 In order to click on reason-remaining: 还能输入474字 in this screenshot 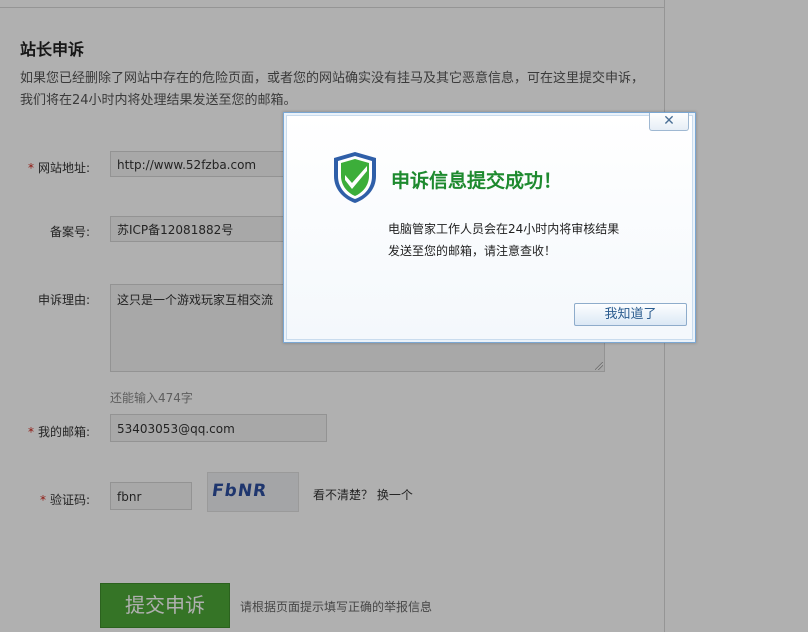, I will do `click(151, 398)`.